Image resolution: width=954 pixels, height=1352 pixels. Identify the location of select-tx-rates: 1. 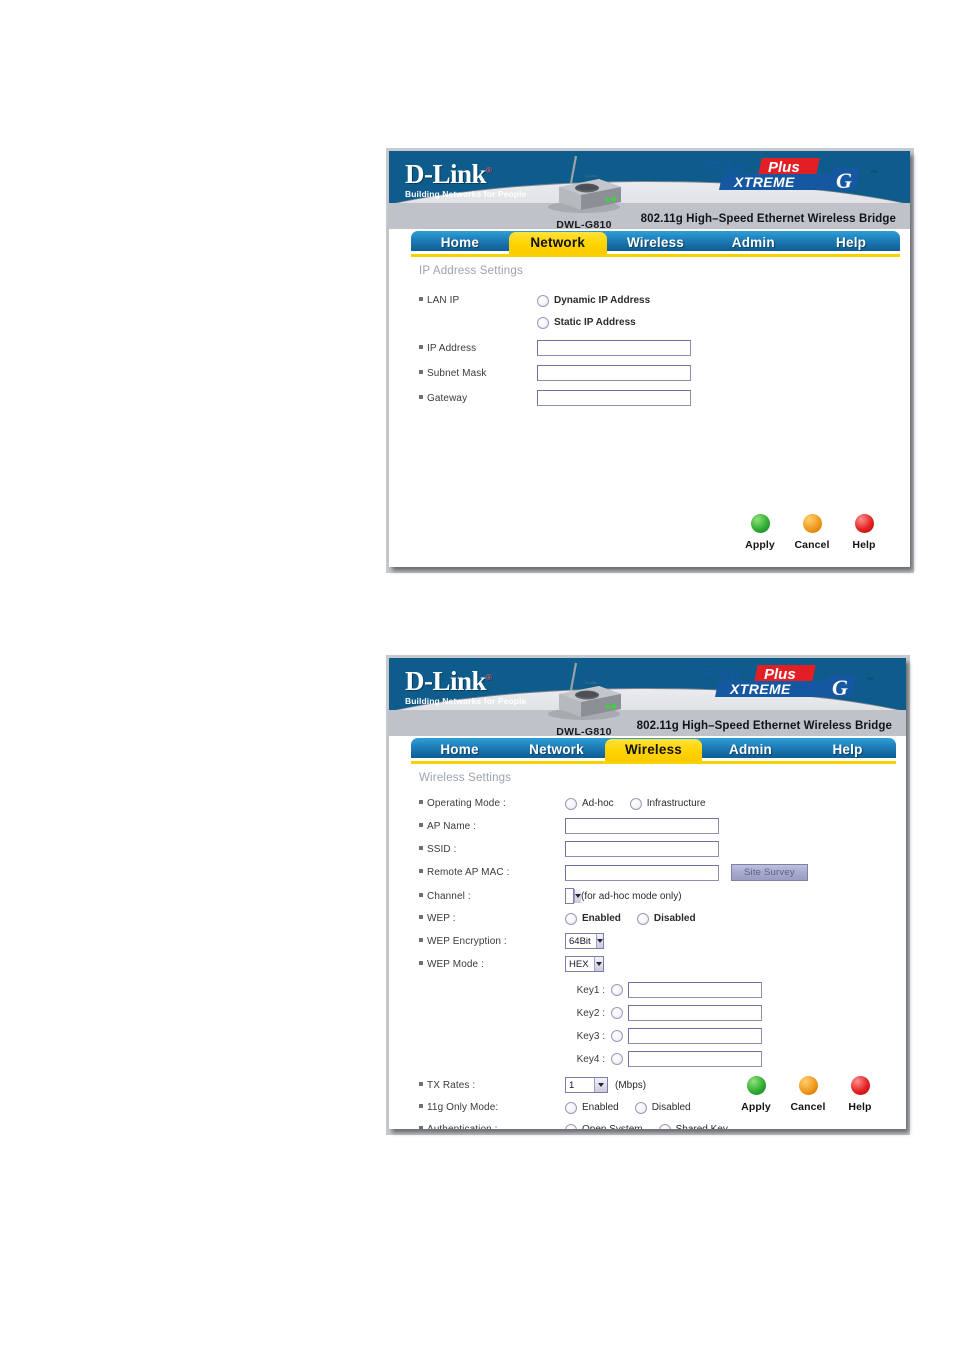
(586, 1085).